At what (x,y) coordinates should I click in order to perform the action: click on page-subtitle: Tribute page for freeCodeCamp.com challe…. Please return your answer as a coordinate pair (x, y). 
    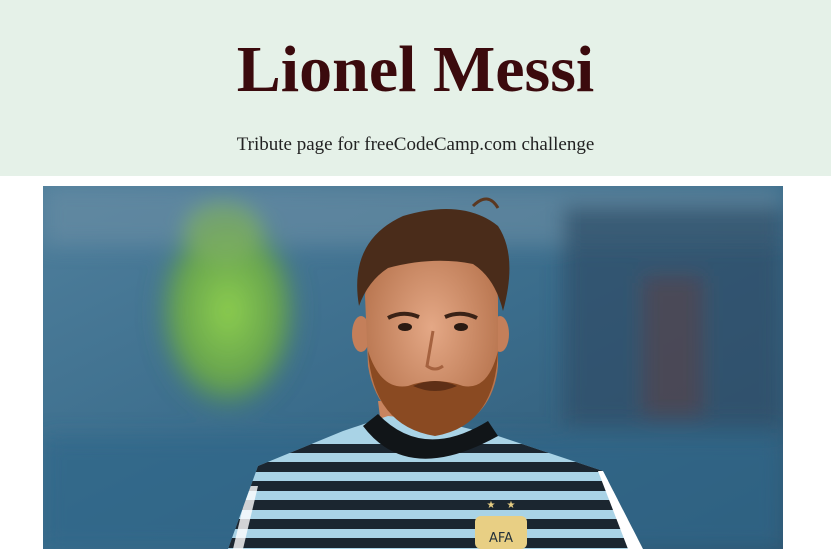
    Looking at the image, I should click on (415, 144).